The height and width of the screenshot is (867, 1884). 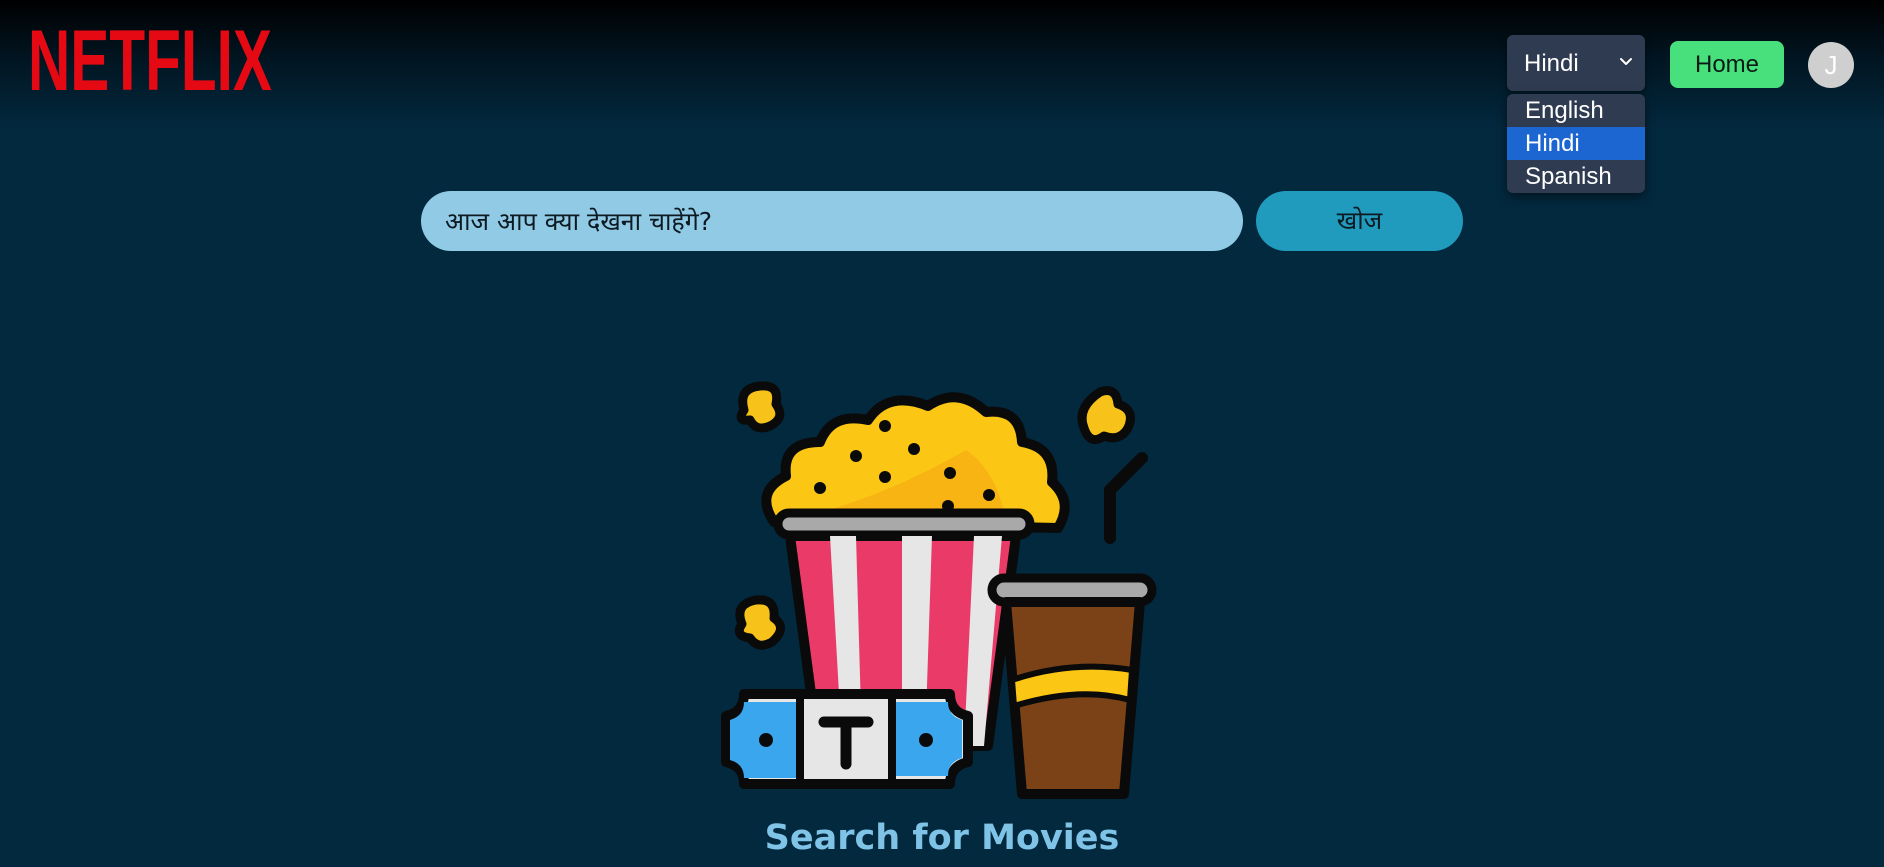 I want to click on empty-state-title: Search for Movies, so click(x=942, y=838).